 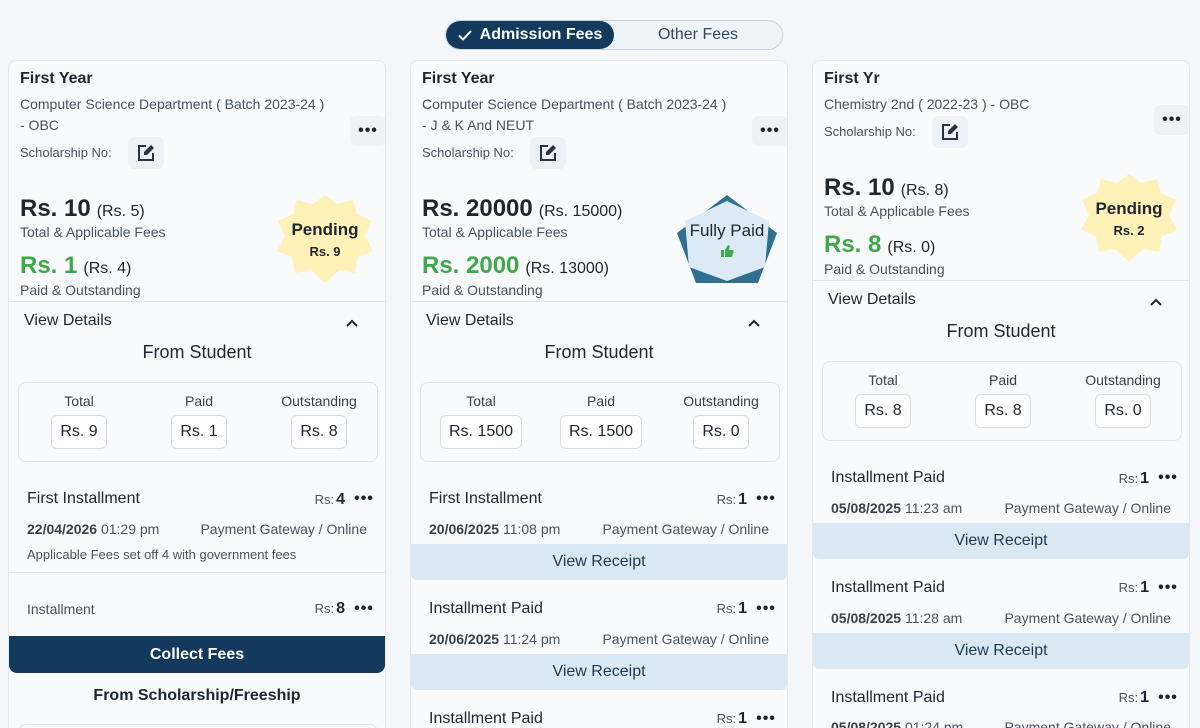 What do you see at coordinates (698, 35) in the screenshot?
I see `tab-other-fees: Other Fees` at bounding box center [698, 35].